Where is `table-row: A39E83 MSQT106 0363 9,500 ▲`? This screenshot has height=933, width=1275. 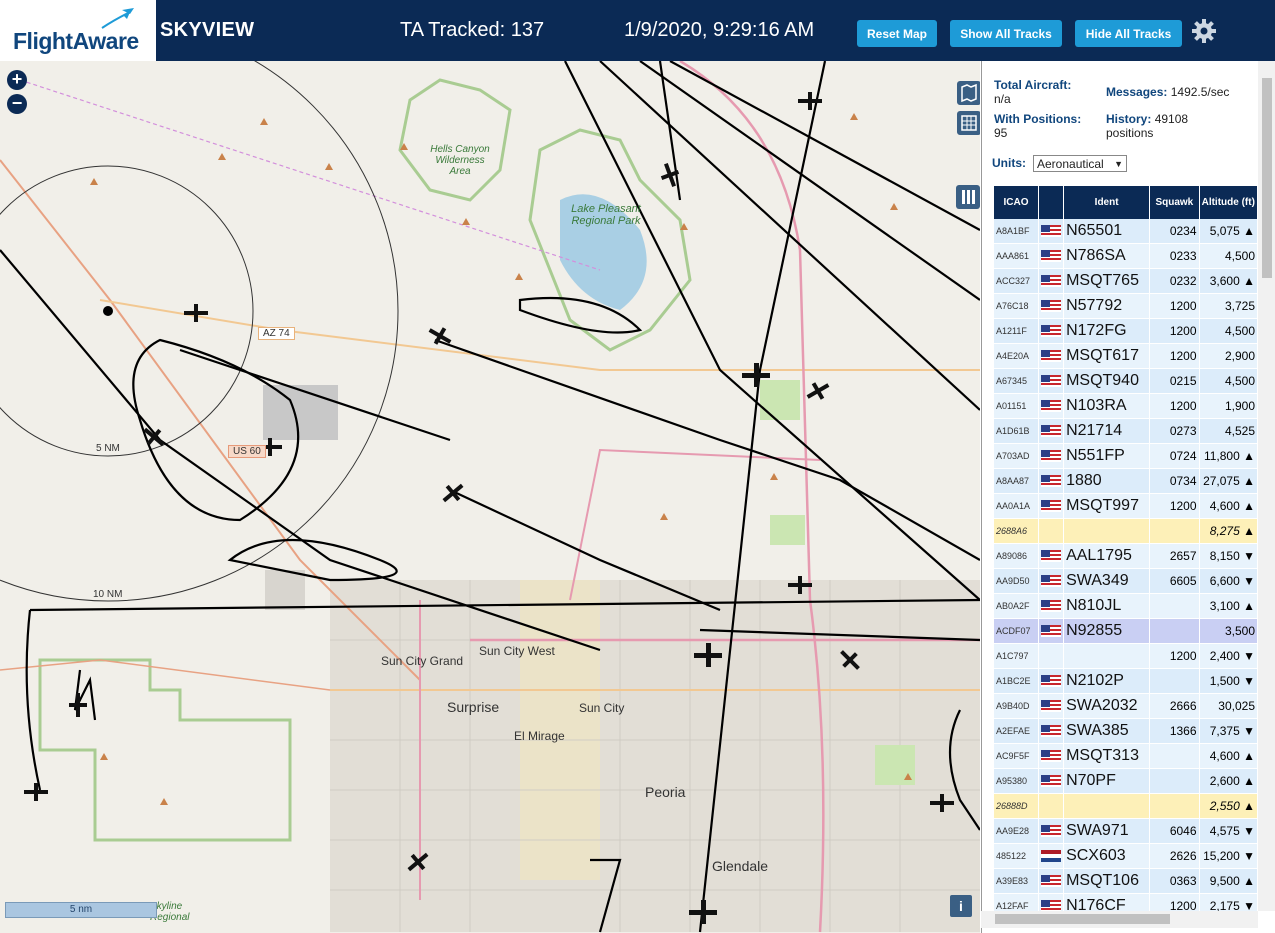 table-row: A39E83 MSQT106 0363 9,500 ▲ is located at coordinates (1126, 881).